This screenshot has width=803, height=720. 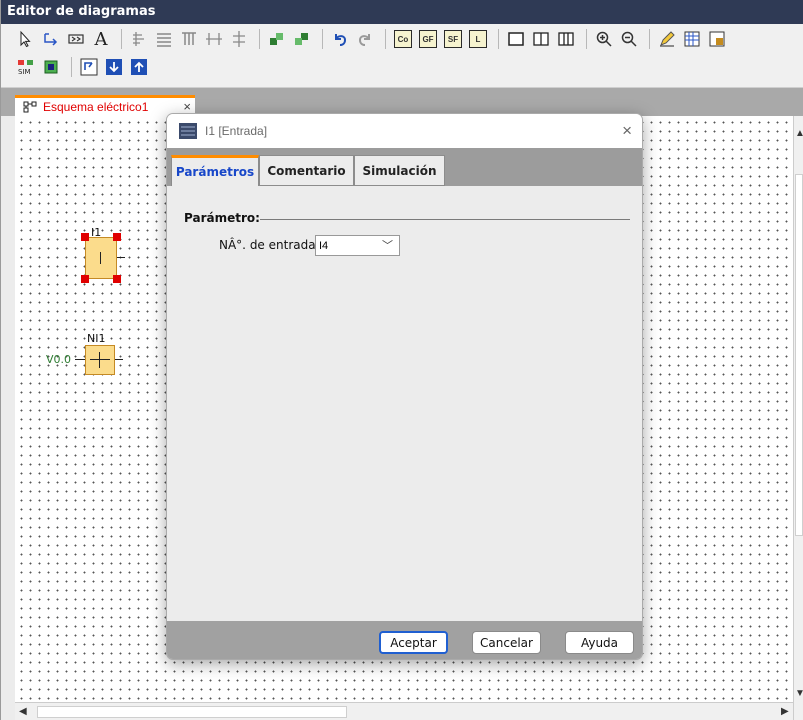 I want to click on scroll-right-icon: ▶, so click(x=785, y=711).